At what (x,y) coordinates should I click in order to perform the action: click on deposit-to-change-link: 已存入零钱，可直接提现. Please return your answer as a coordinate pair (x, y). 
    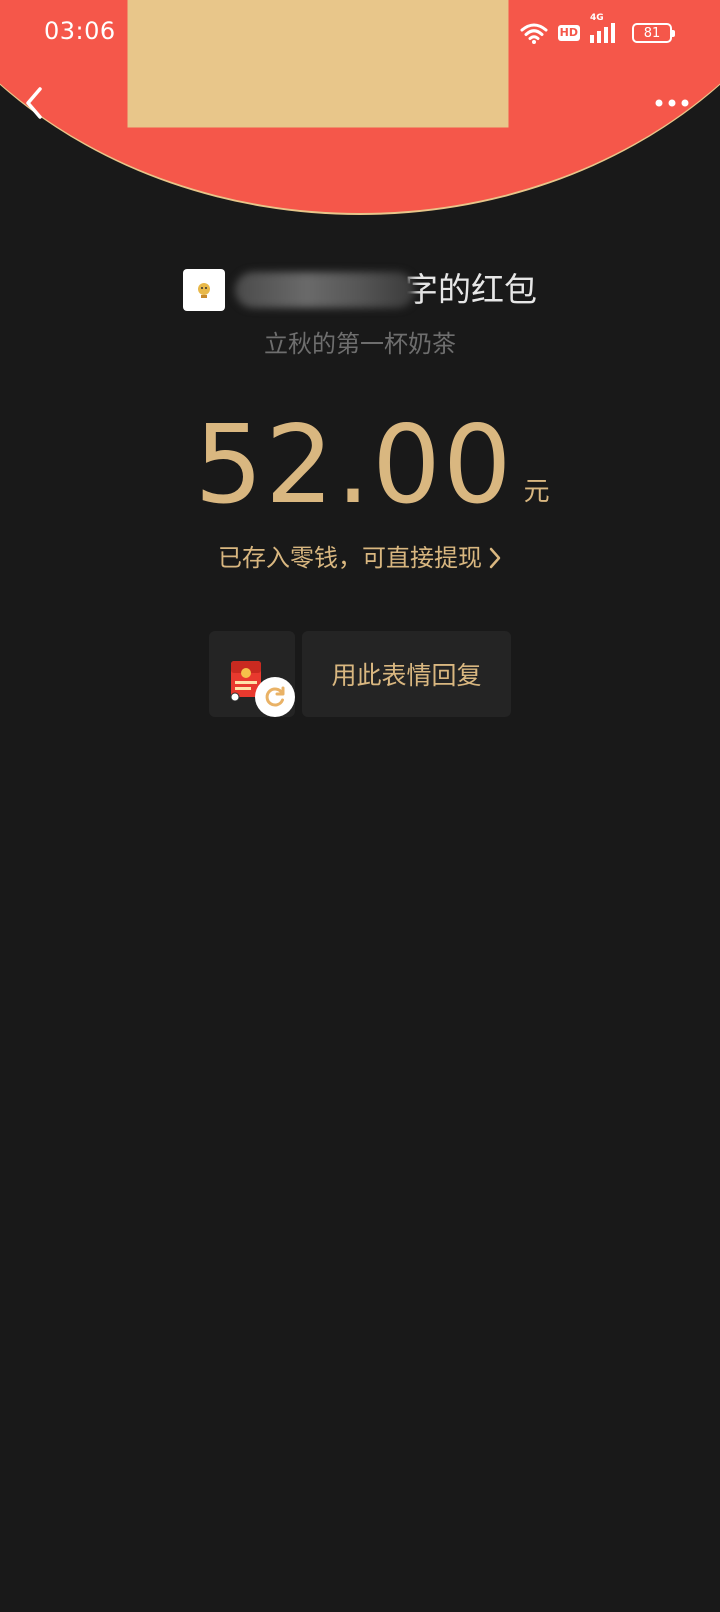
    Looking at the image, I should click on (360, 558).